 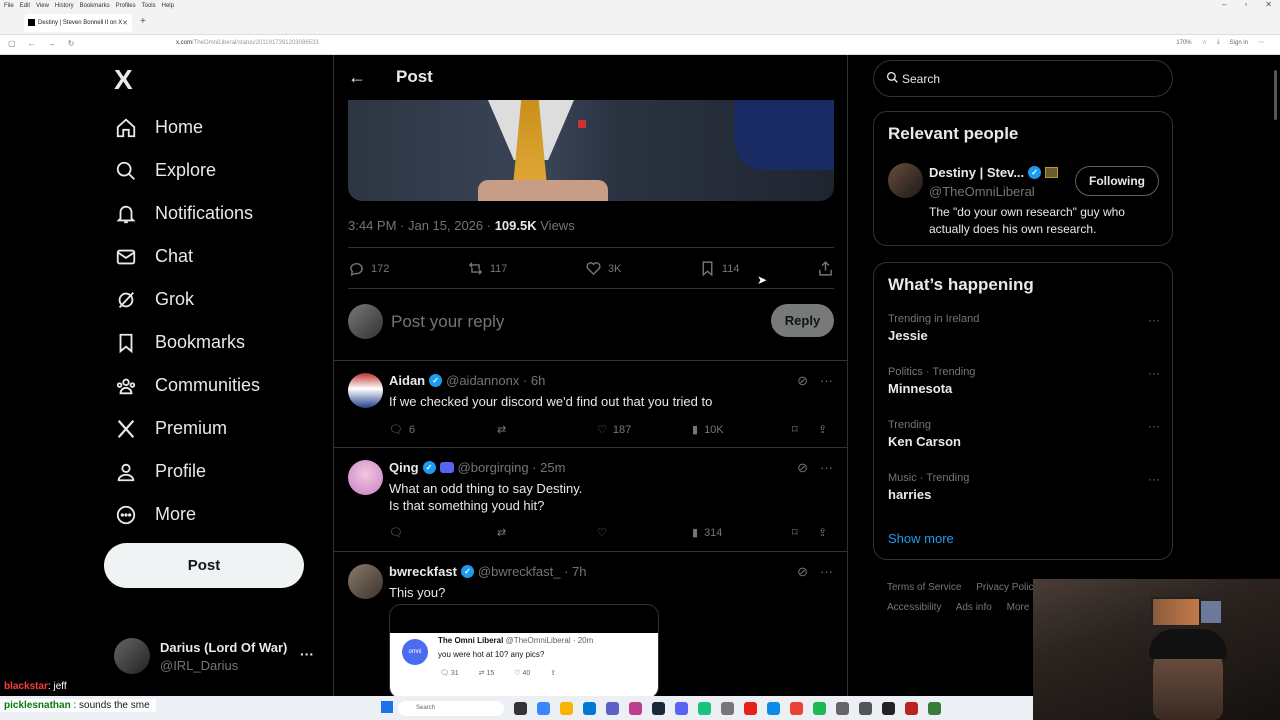 What do you see at coordinates (451, 708) in the screenshot?
I see `taskbar-search: Search` at bounding box center [451, 708].